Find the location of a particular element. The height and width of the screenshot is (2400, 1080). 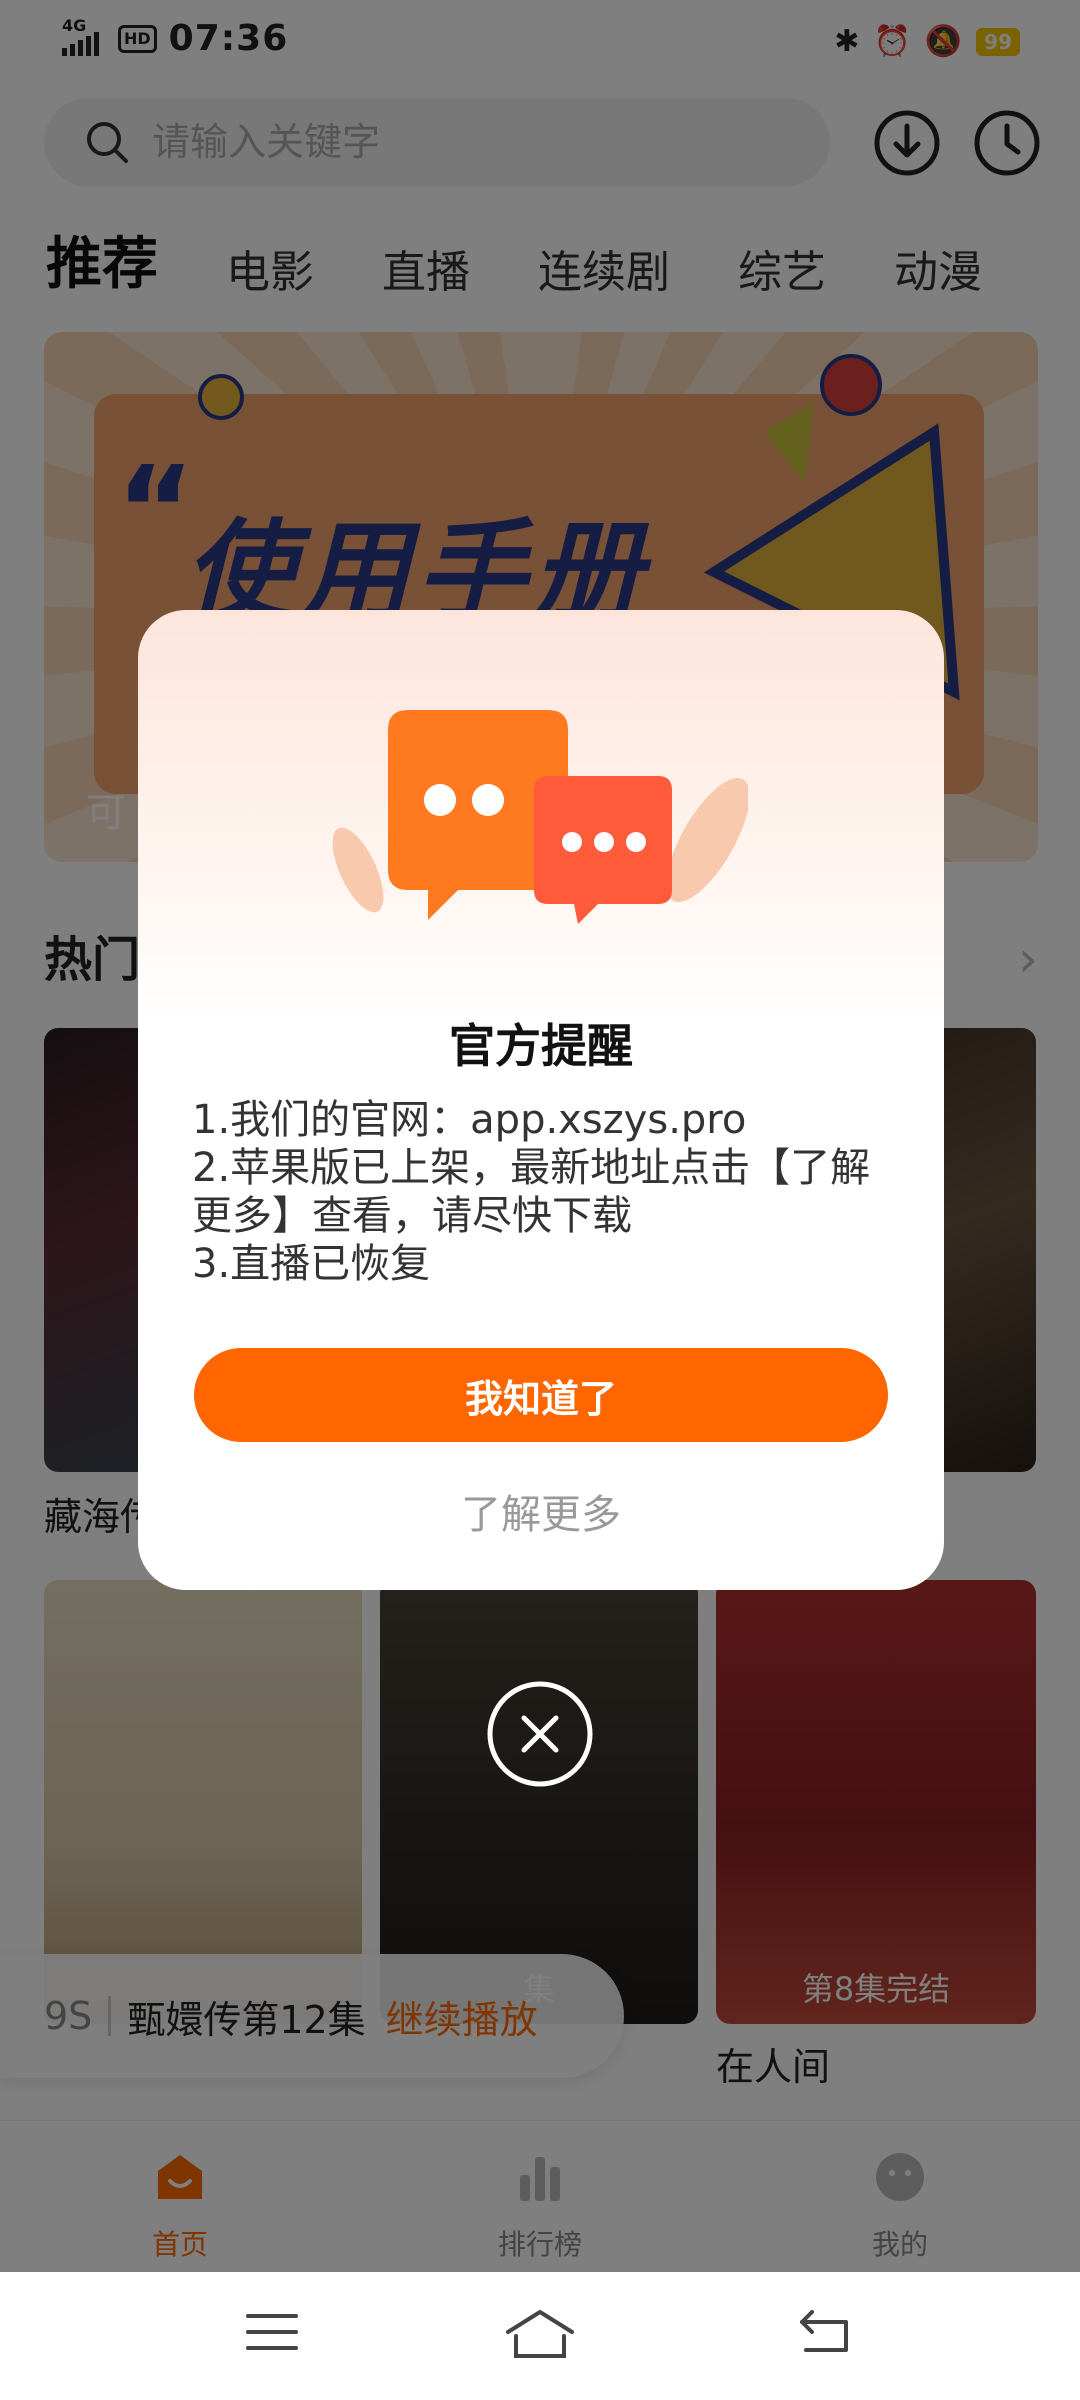

home-nav-icon is located at coordinates (540, 2334).